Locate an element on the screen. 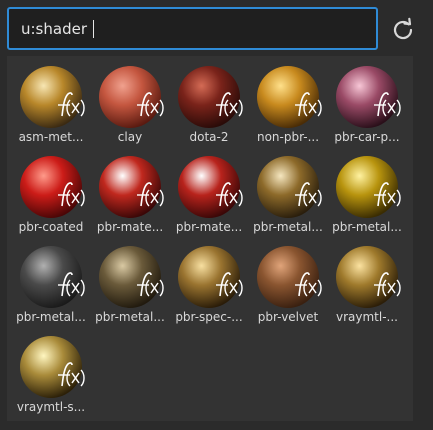 The height and width of the screenshot is (430, 433). refresh-icon is located at coordinates (403, 28).